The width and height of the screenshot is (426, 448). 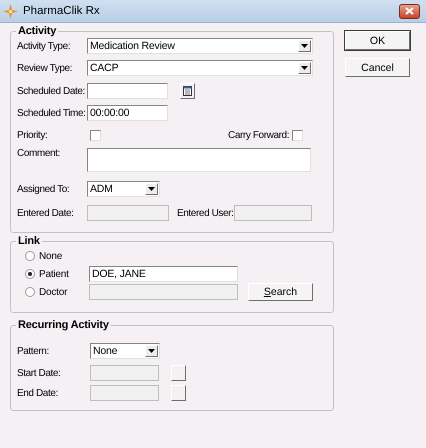 I want to click on field-label: Assigned To:, so click(x=43, y=189).